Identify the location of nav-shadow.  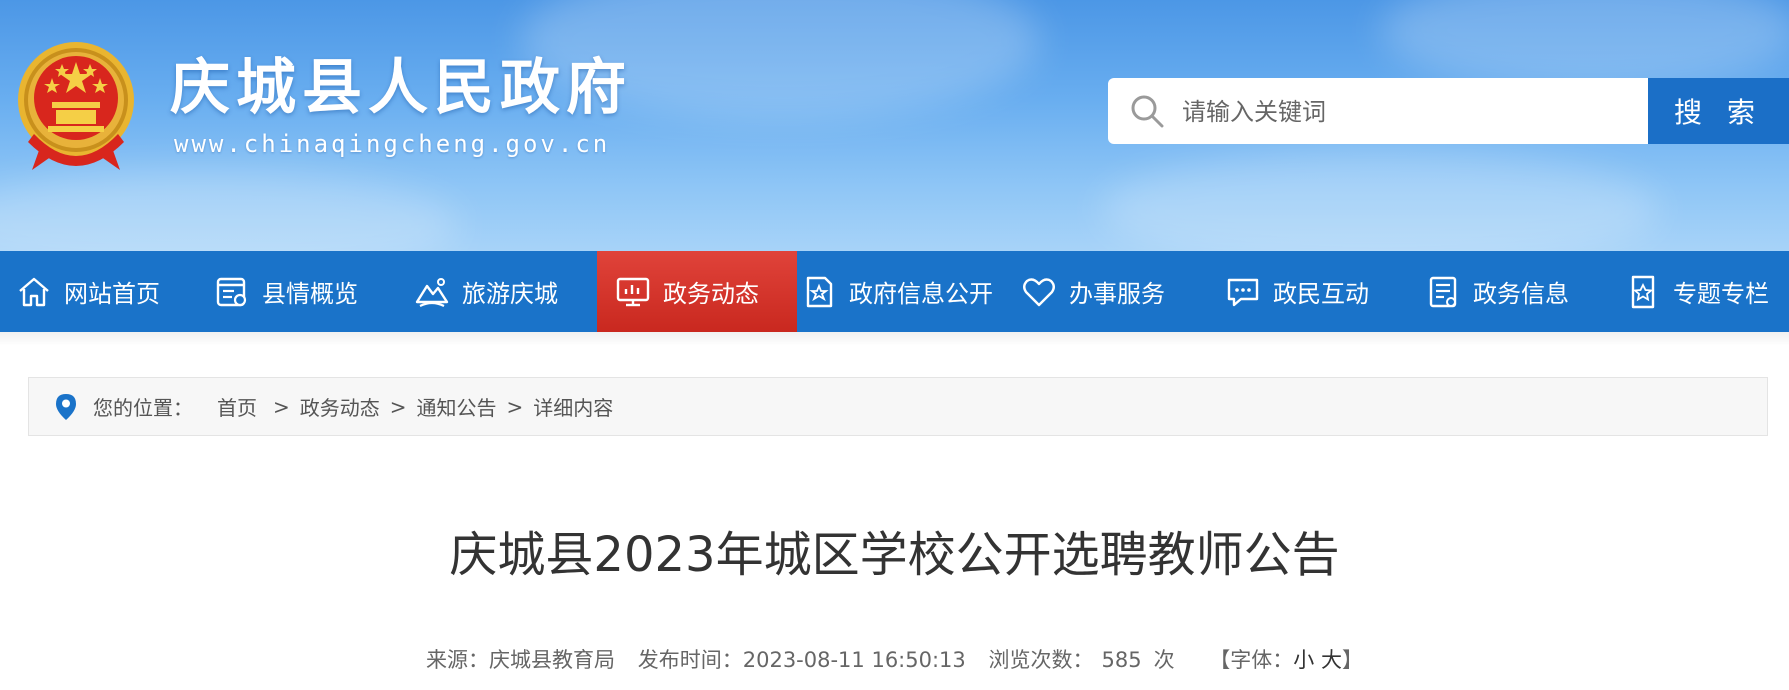
(894, 339).